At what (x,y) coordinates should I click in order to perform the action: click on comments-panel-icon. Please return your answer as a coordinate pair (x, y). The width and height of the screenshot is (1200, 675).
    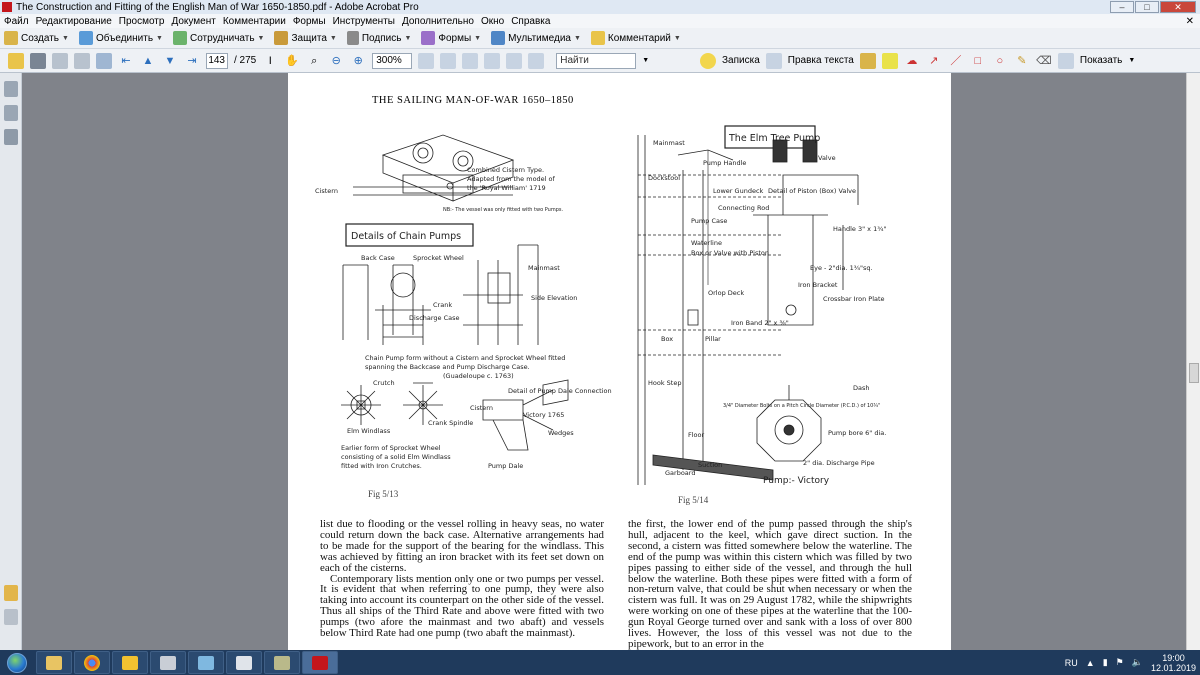
    Looking at the image, I should click on (11, 593).